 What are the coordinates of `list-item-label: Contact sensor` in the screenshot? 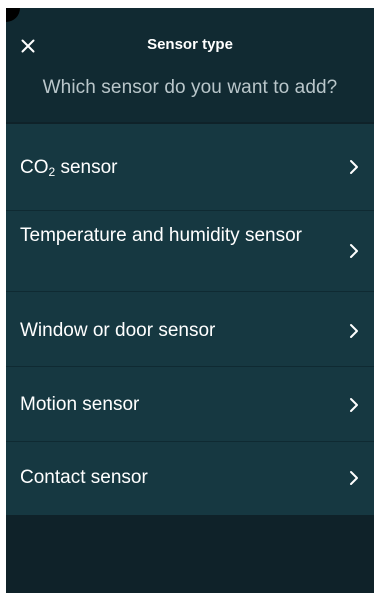 It's located at (84, 477).